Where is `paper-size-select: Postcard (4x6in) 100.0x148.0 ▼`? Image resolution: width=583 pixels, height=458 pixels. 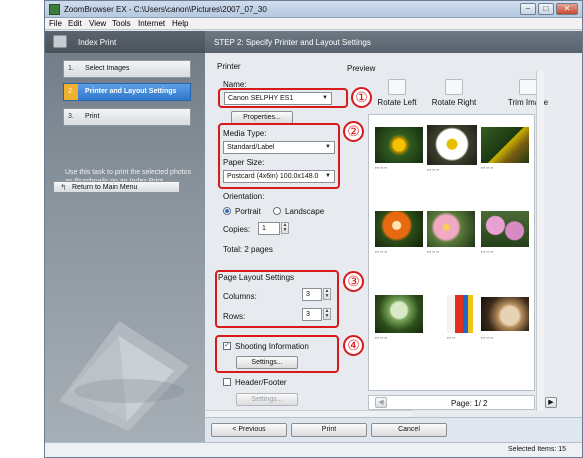 paper-size-select: Postcard (4x6in) 100.0x148.0 ▼ is located at coordinates (279, 176).